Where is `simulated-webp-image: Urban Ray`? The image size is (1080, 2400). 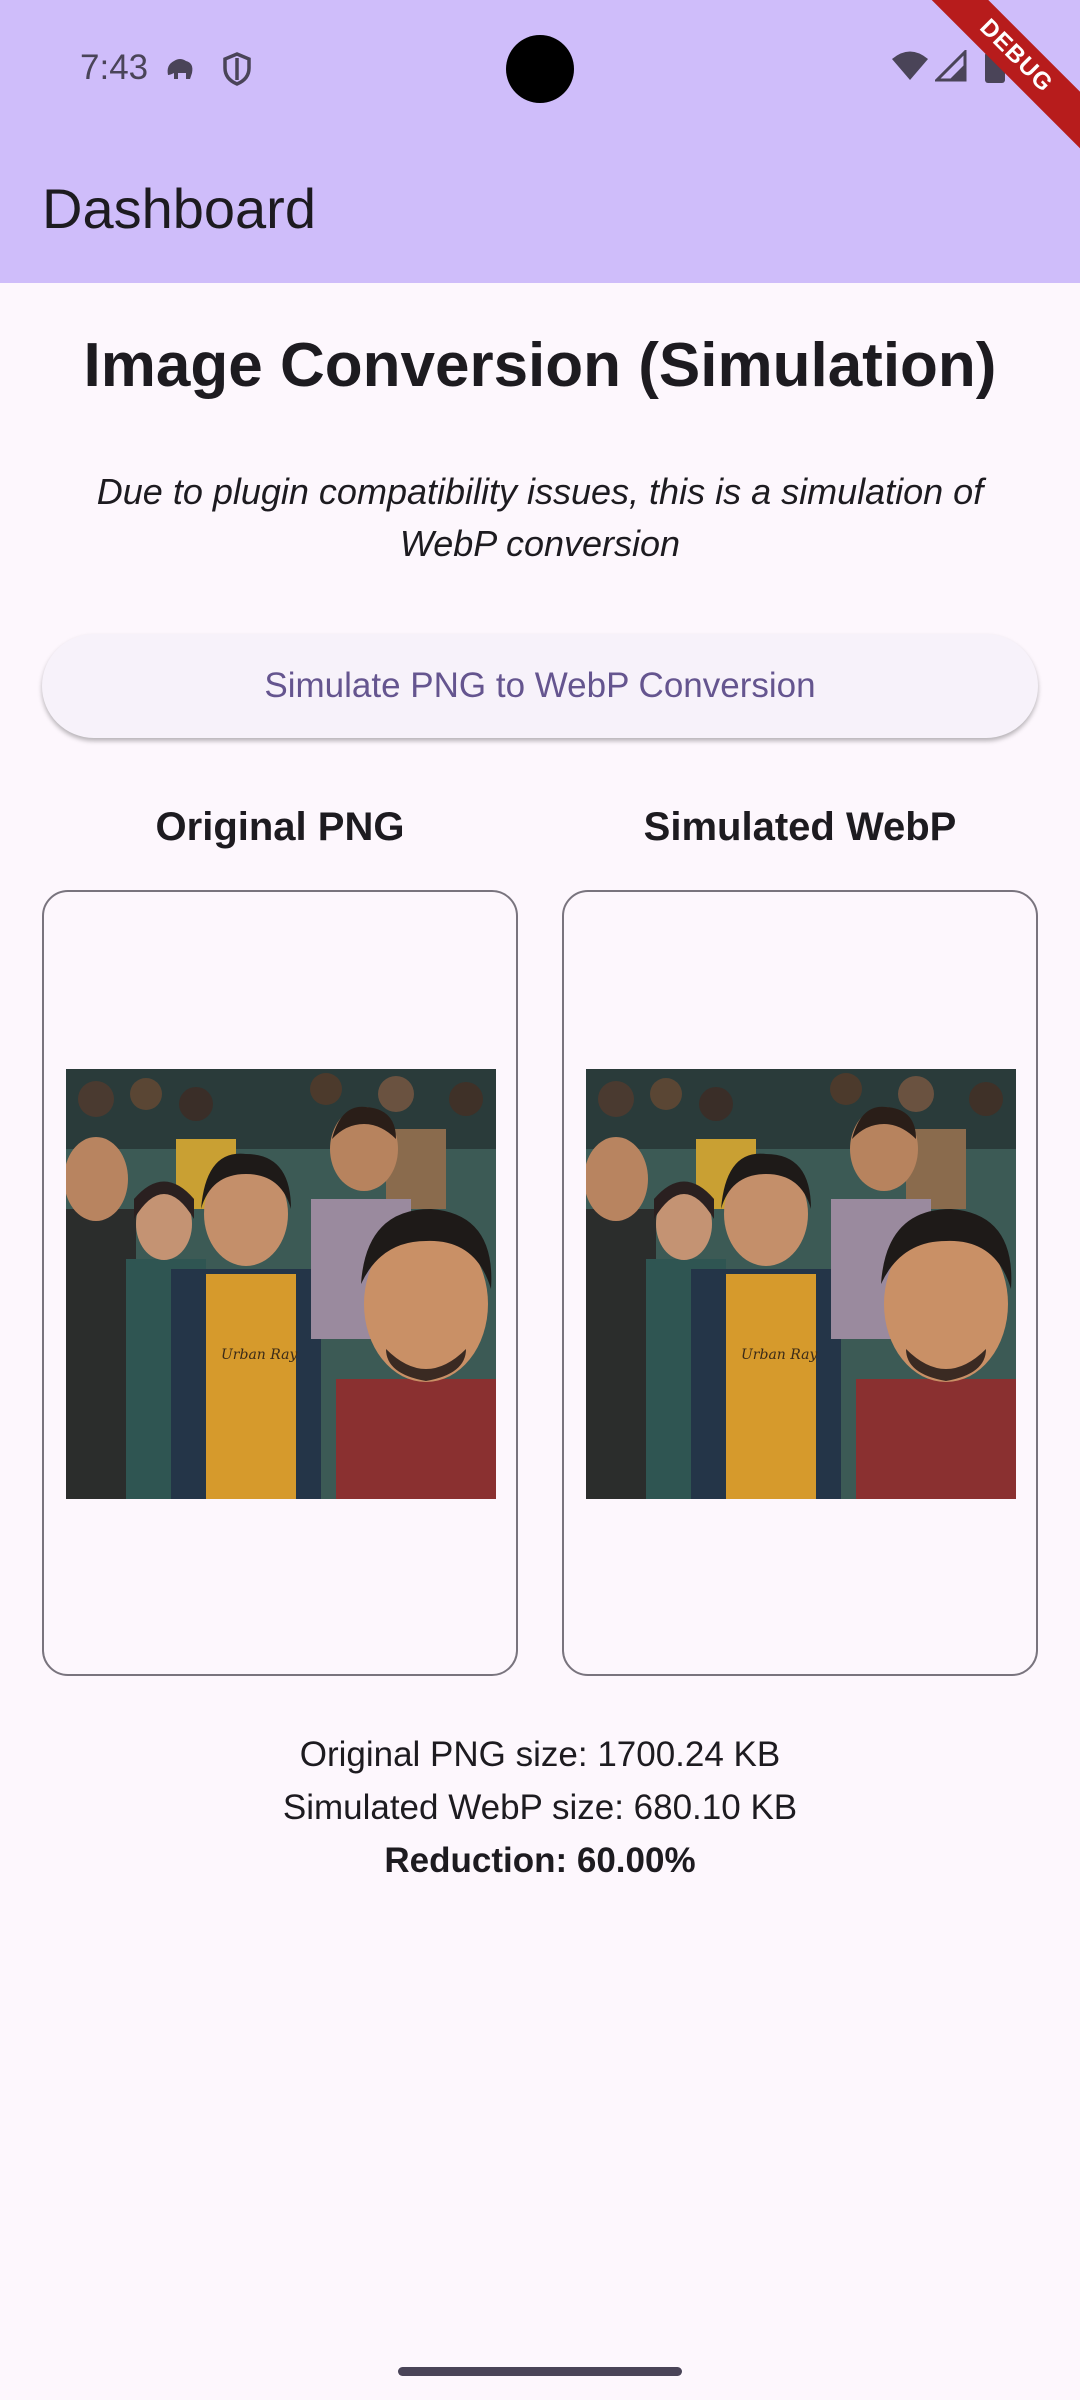 simulated-webp-image: Urban Ray is located at coordinates (801, 1284).